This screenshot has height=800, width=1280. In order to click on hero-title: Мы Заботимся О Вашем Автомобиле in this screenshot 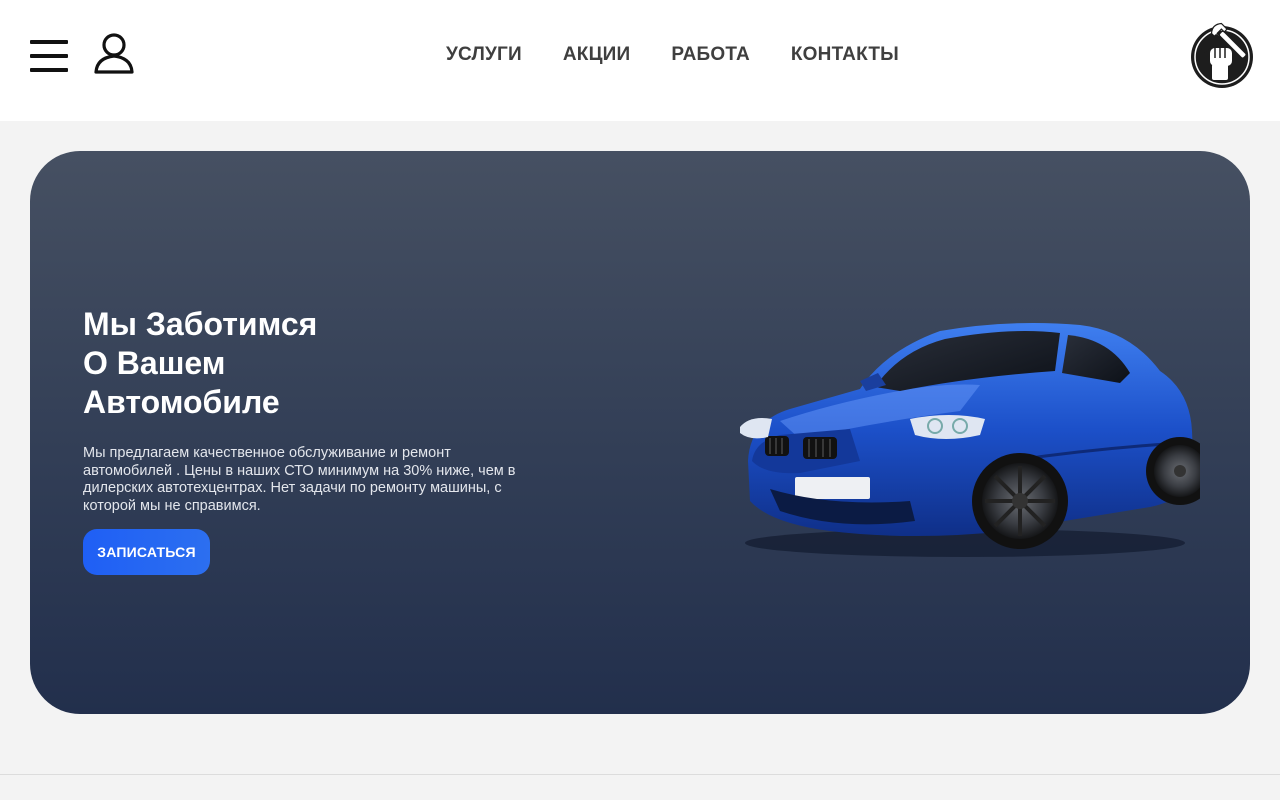, I will do `click(263, 363)`.